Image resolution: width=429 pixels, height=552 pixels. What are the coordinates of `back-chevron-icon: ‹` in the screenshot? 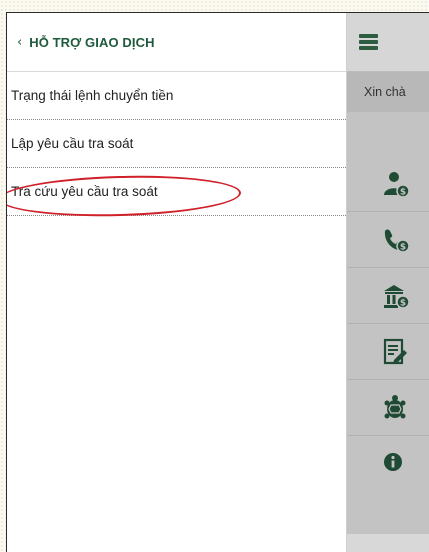 It's located at (19, 42).